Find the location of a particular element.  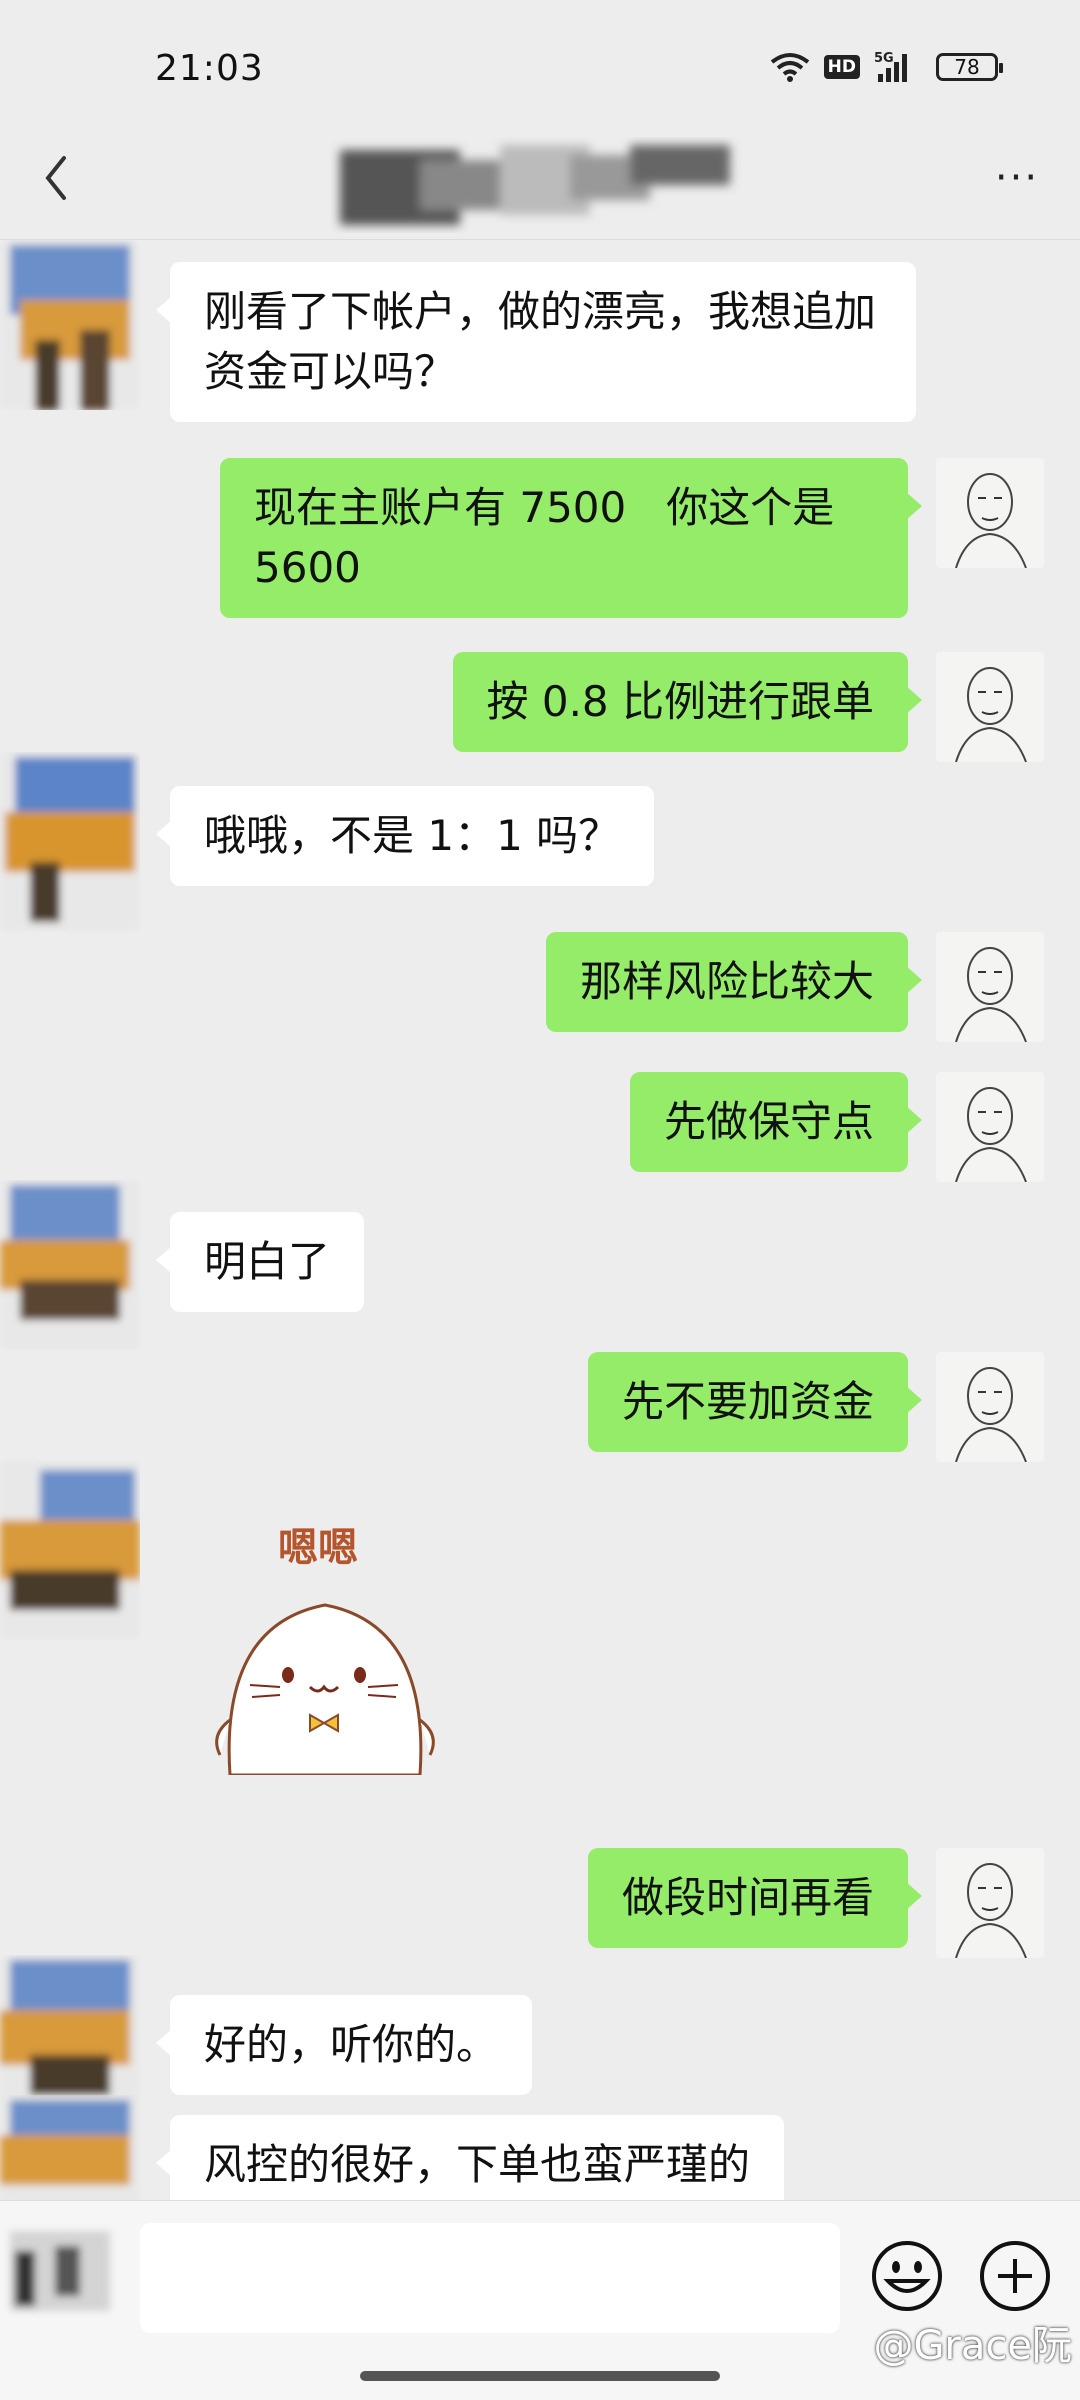

battery-indicator: 78 is located at coordinates (969, 67).